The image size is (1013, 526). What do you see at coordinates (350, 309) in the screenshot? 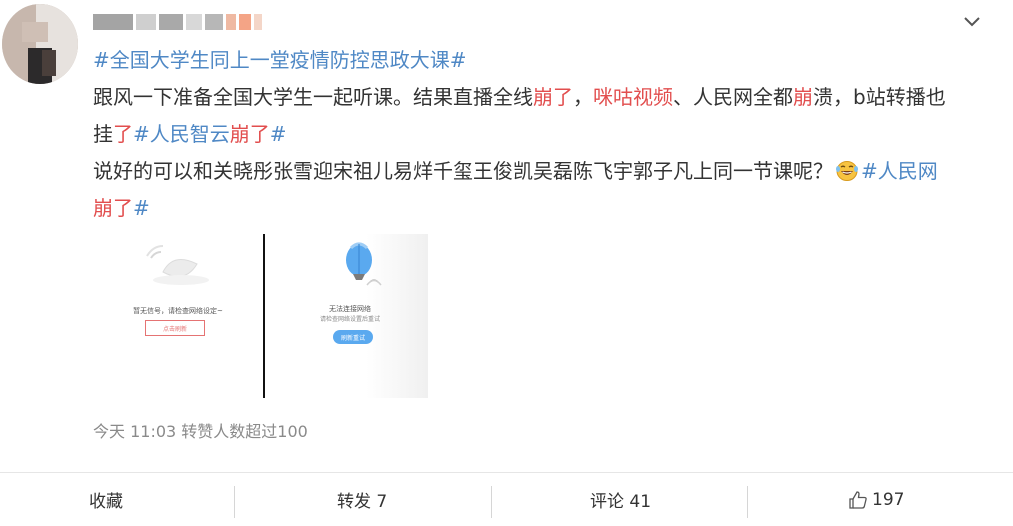
I see `no-network-text: 无法连接网络` at bounding box center [350, 309].